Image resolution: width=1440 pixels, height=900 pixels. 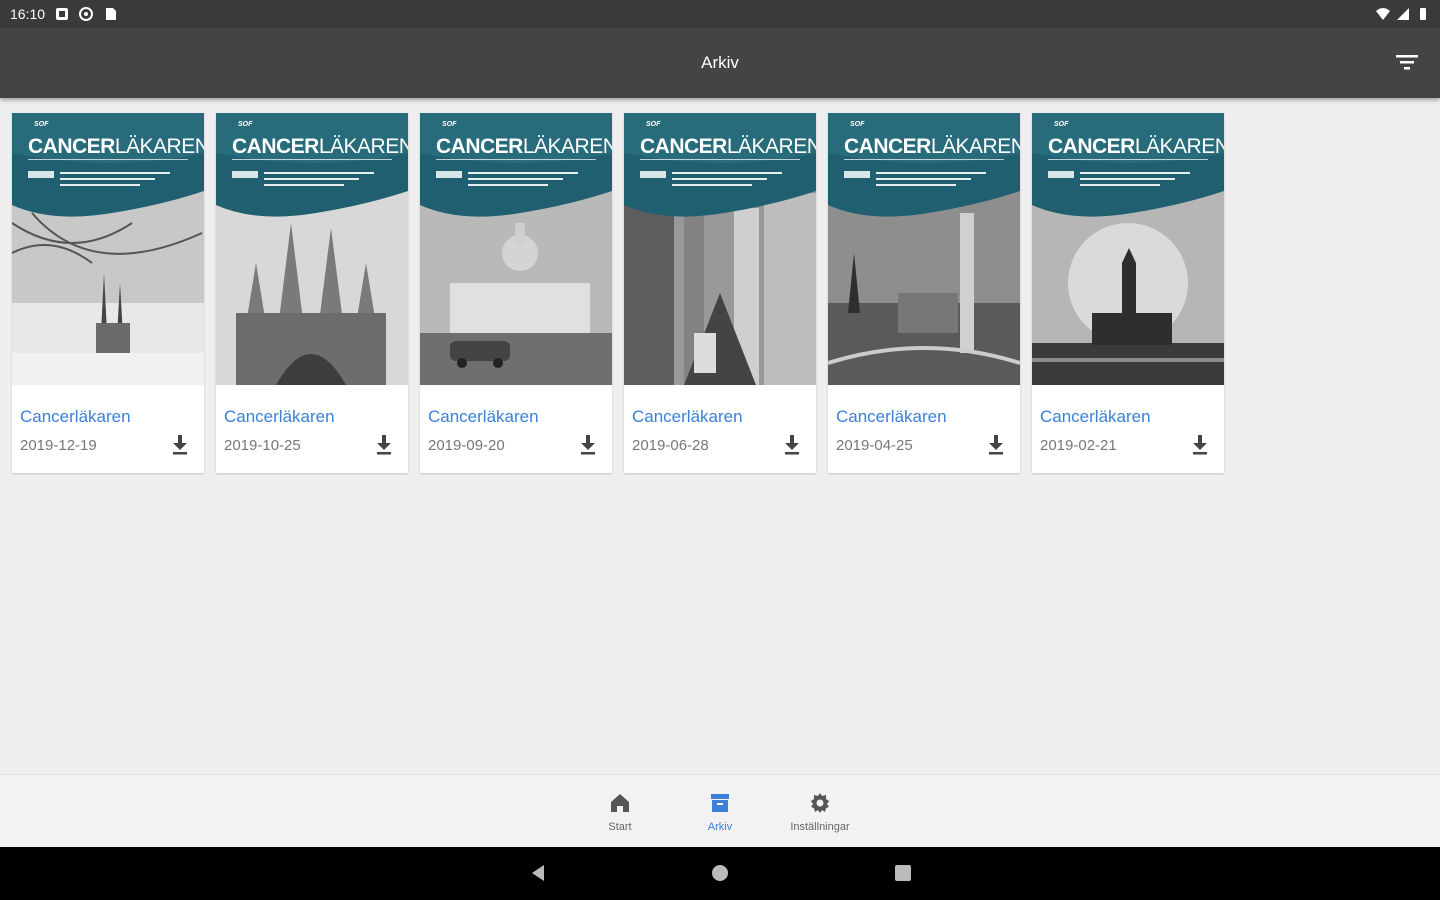 I want to click on recents-icon, so click(x=903, y=873).